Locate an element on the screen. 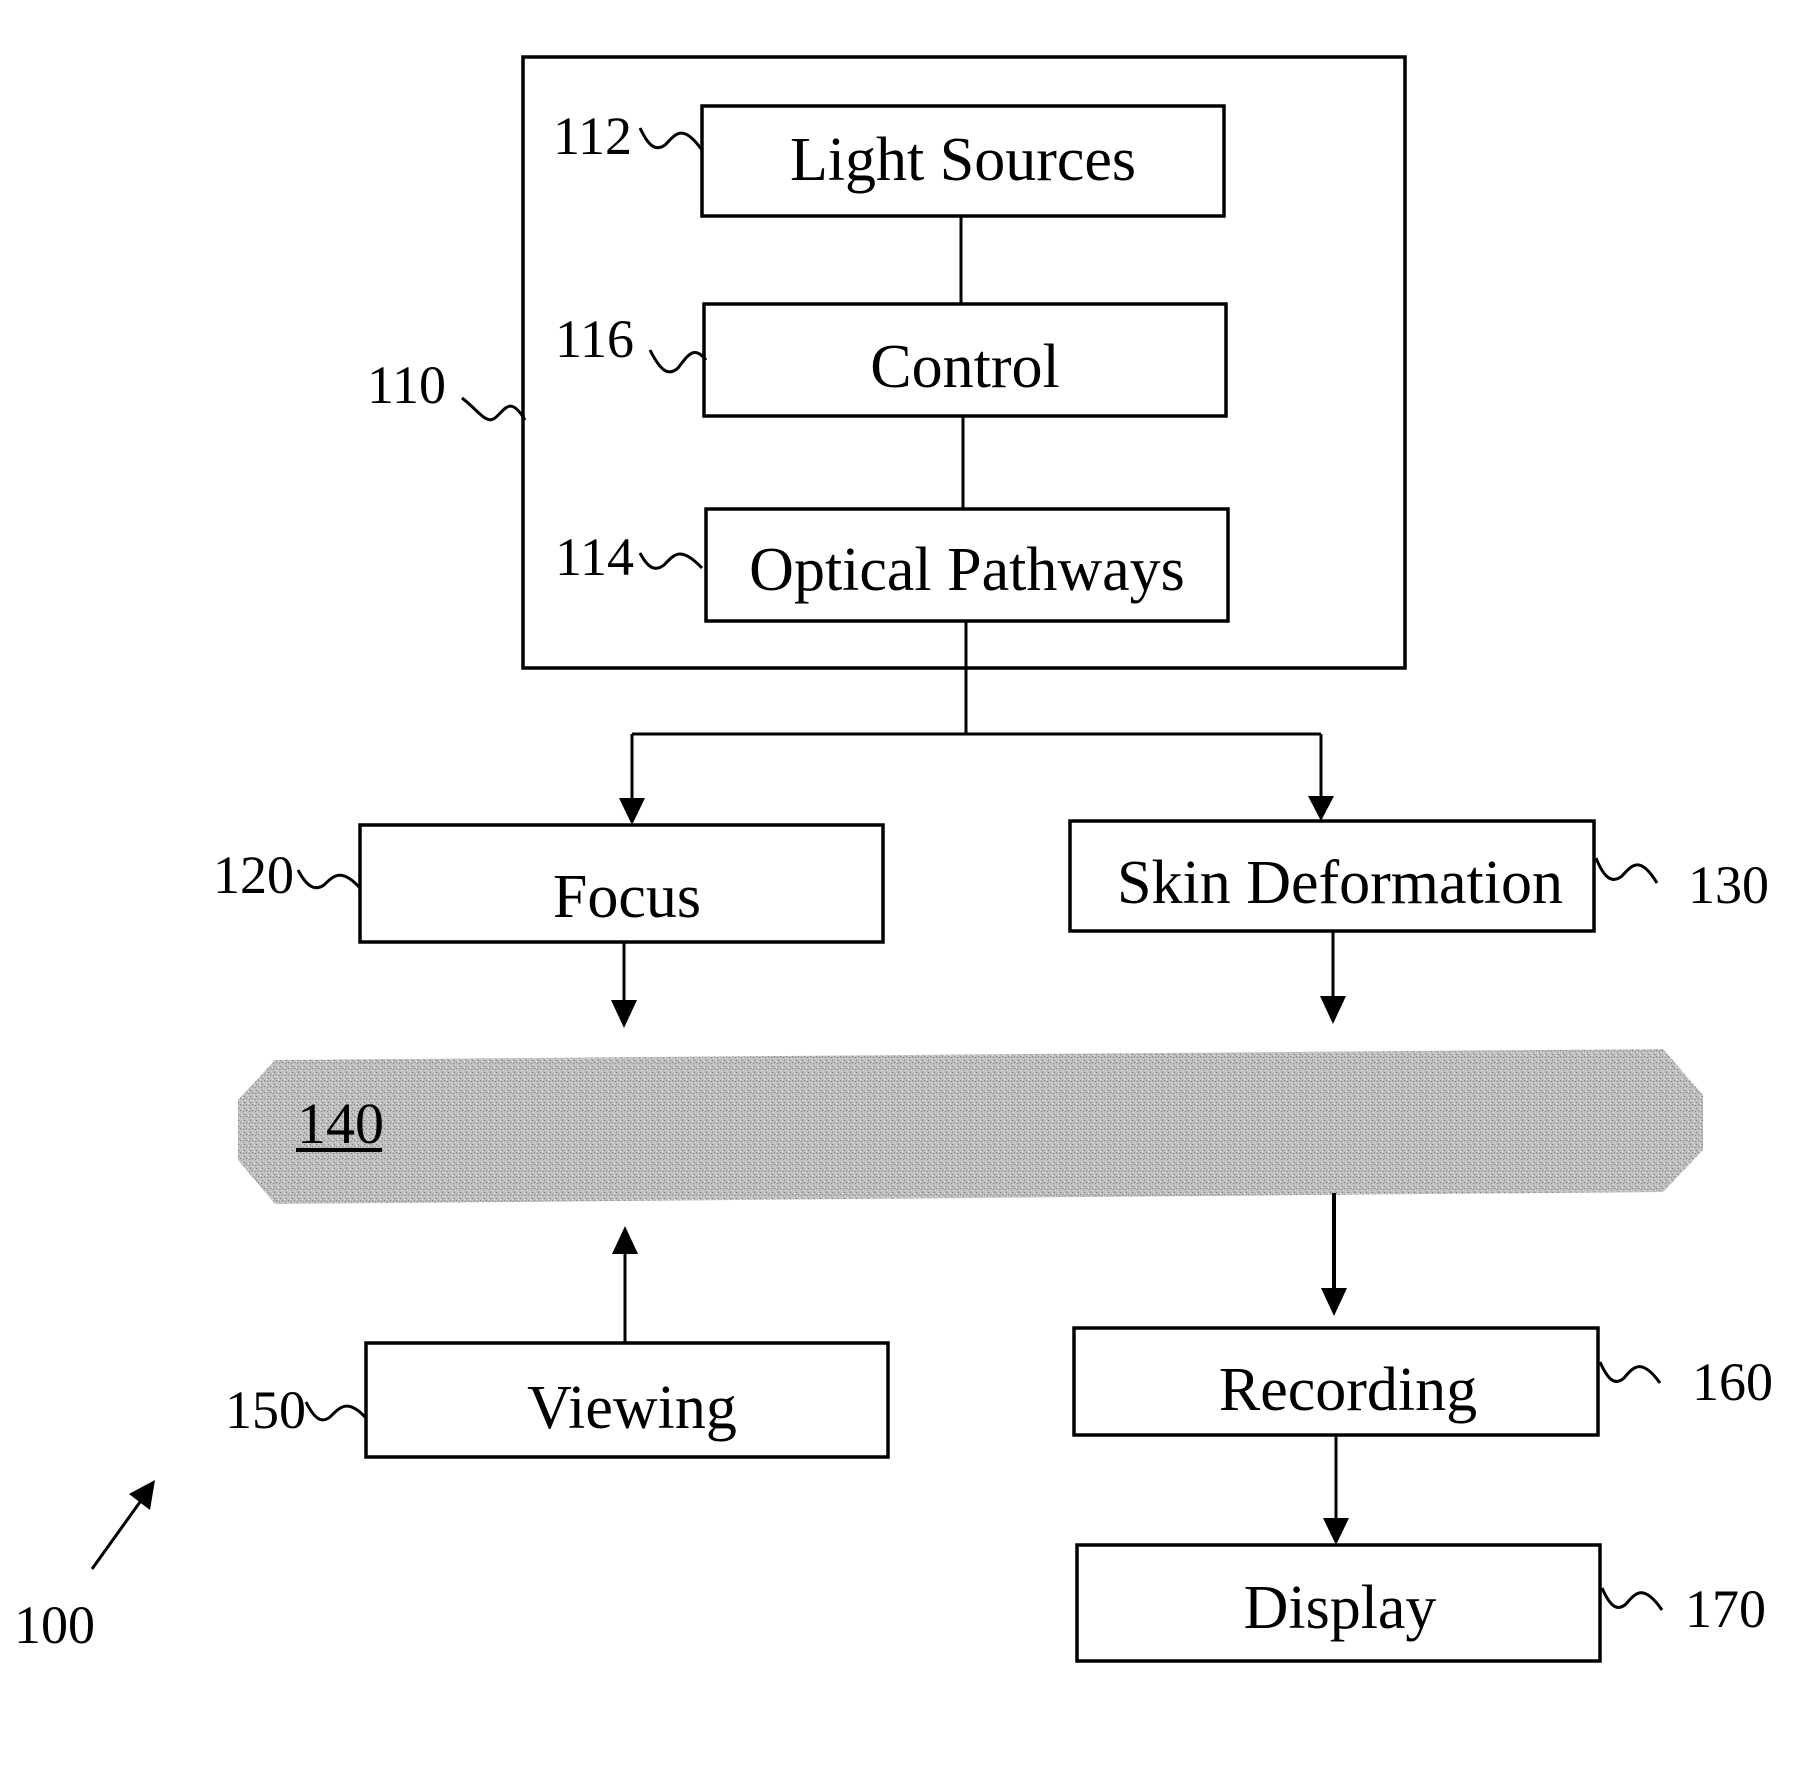 This screenshot has width=1806, height=1772. focus-to-band-arrow is located at coordinates (624, 1014).